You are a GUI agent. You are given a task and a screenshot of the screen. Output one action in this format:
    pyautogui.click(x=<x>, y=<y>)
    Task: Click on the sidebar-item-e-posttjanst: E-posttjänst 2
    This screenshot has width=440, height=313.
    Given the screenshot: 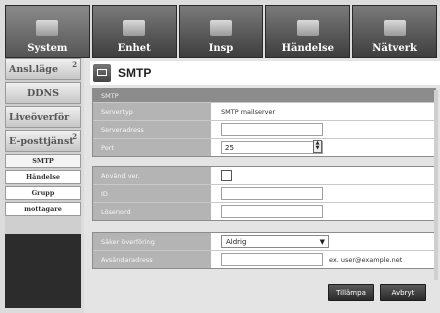 What is the action you would take?
    pyautogui.click(x=43, y=141)
    